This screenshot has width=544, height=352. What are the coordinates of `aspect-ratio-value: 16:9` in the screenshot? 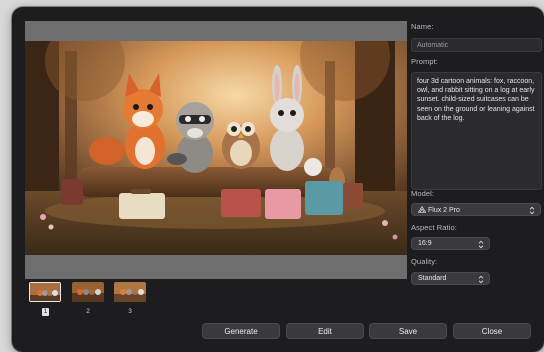 It's located at (425, 243).